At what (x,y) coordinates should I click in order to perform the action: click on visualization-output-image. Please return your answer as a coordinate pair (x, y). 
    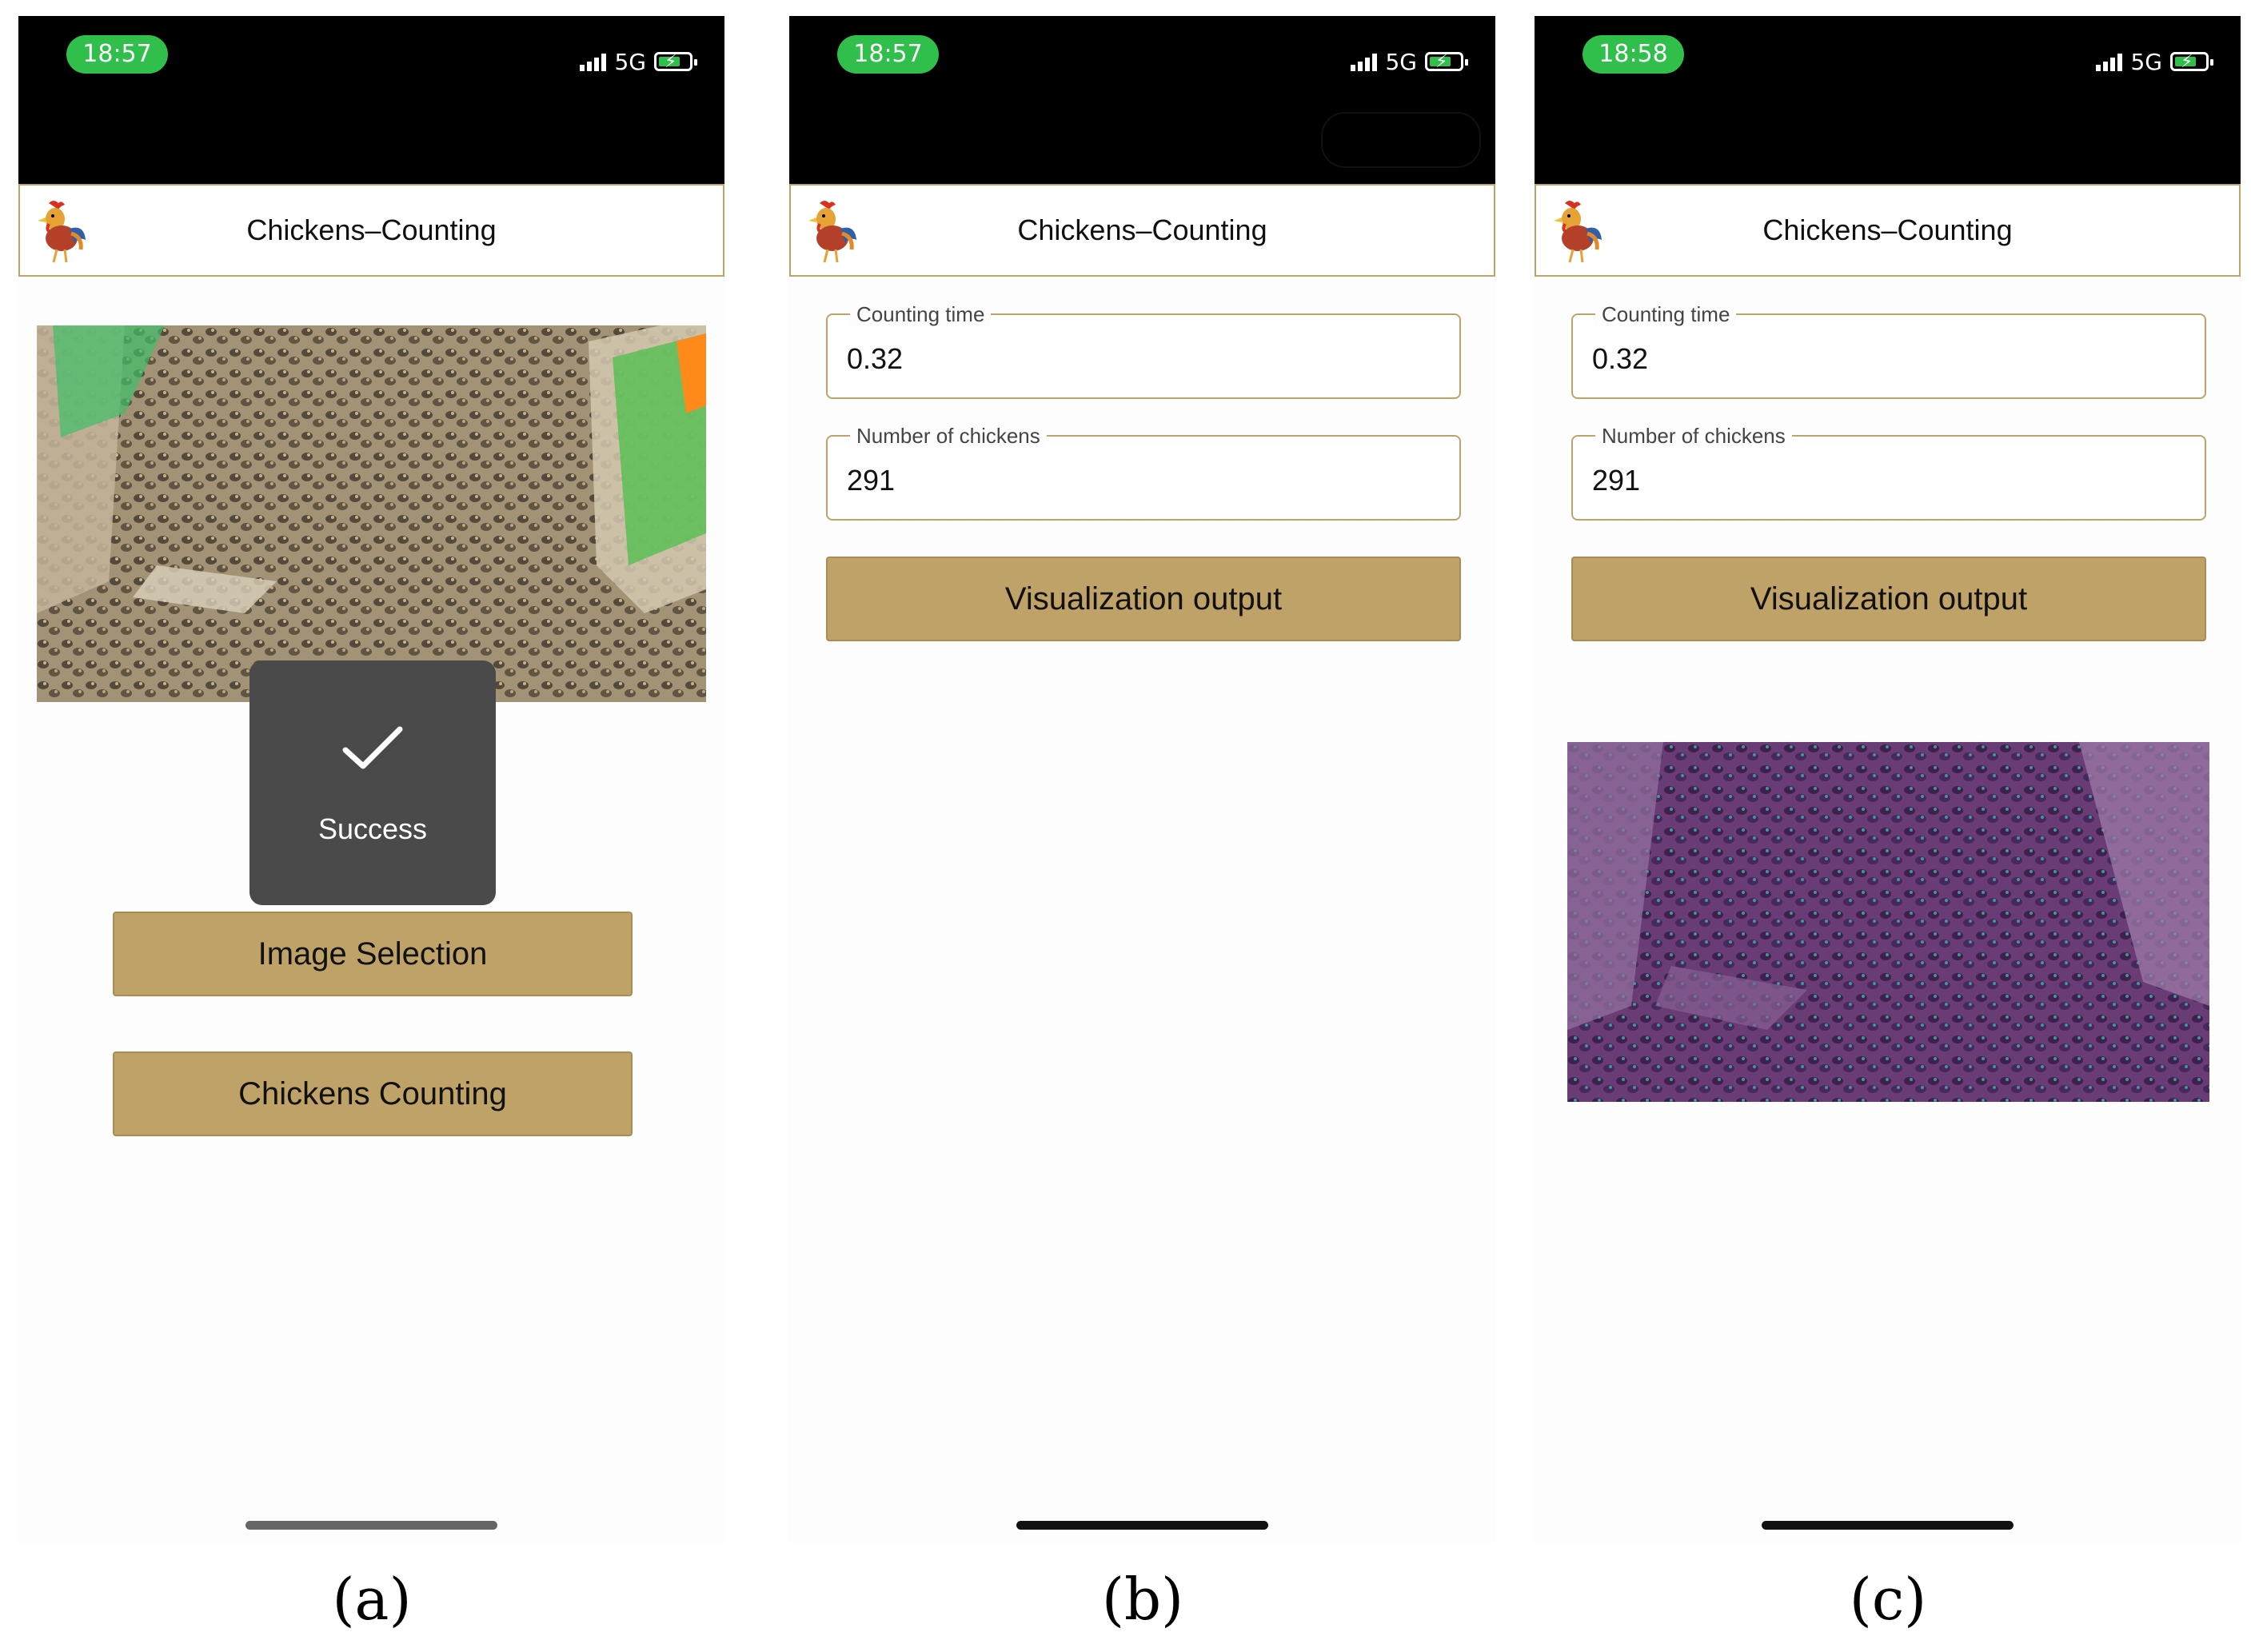
    Looking at the image, I should click on (1888, 922).